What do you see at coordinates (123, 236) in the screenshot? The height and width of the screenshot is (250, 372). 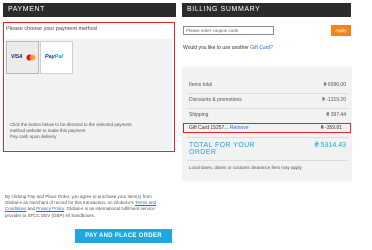 I see `pay-and-place-order-button: PAY AND PLACE ORDER` at bounding box center [123, 236].